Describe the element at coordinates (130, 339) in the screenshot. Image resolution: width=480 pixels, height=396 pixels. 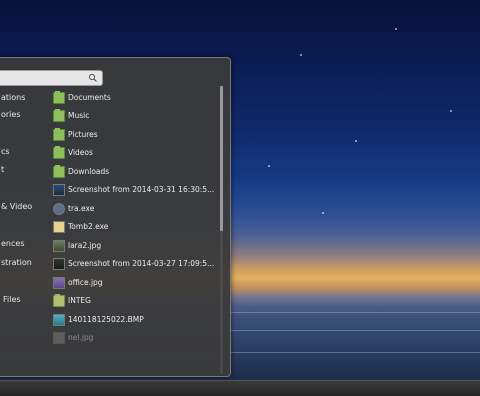
I see `recent-file-nel-jpg: nel.jpg` at that location.